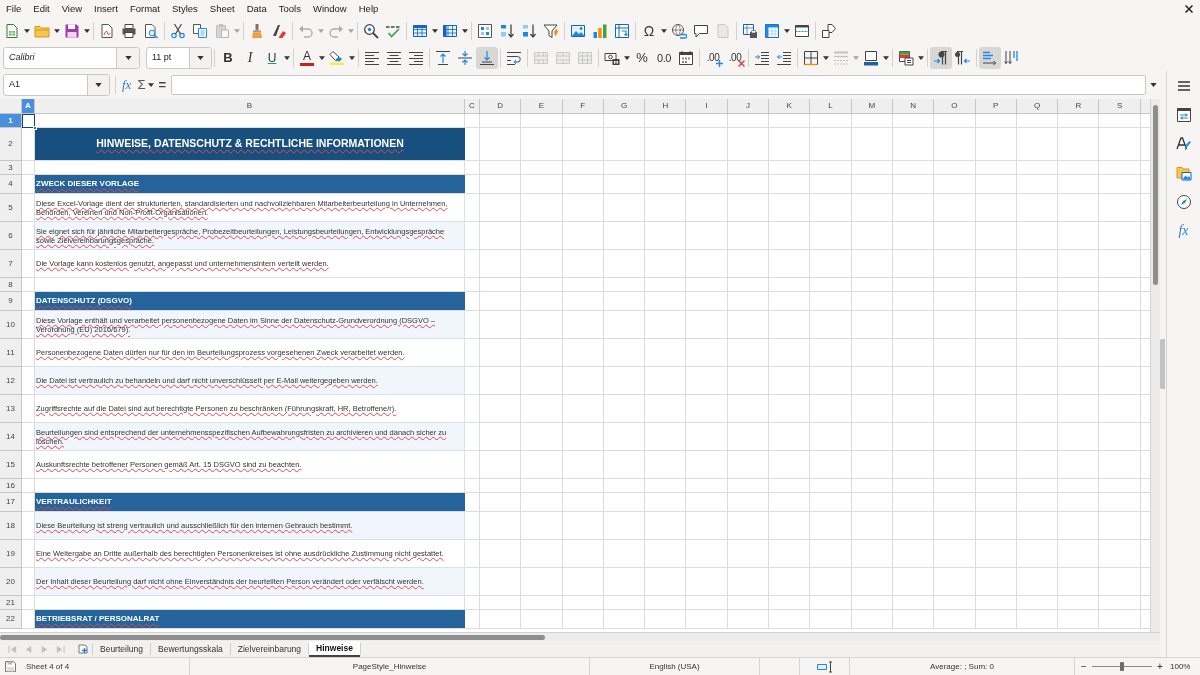  I want to click on sum-button: Σ, so click(141, 85).